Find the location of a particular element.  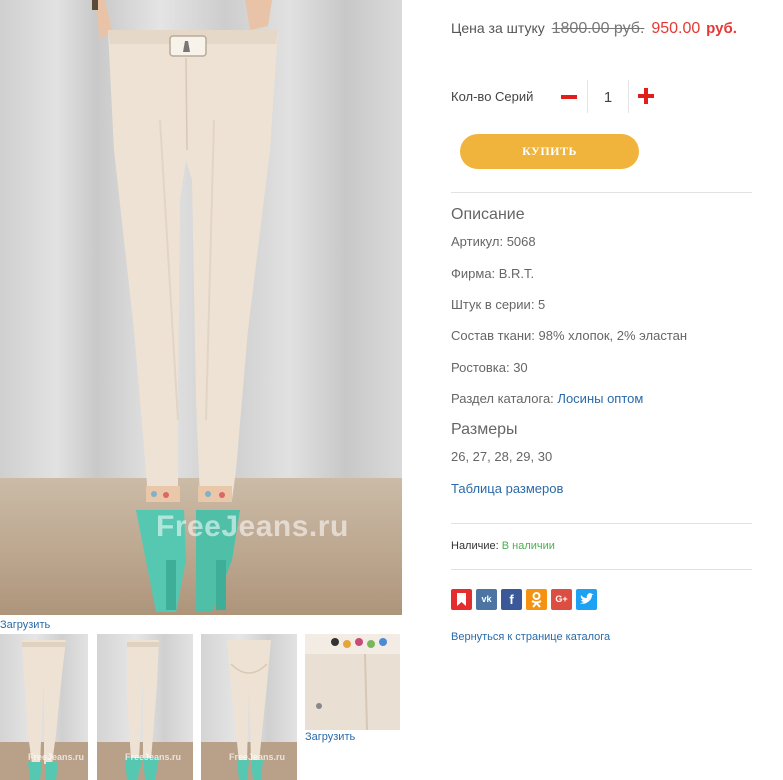

photo-watermark: FreeJeans.ru is located at coordinates (252, 526).